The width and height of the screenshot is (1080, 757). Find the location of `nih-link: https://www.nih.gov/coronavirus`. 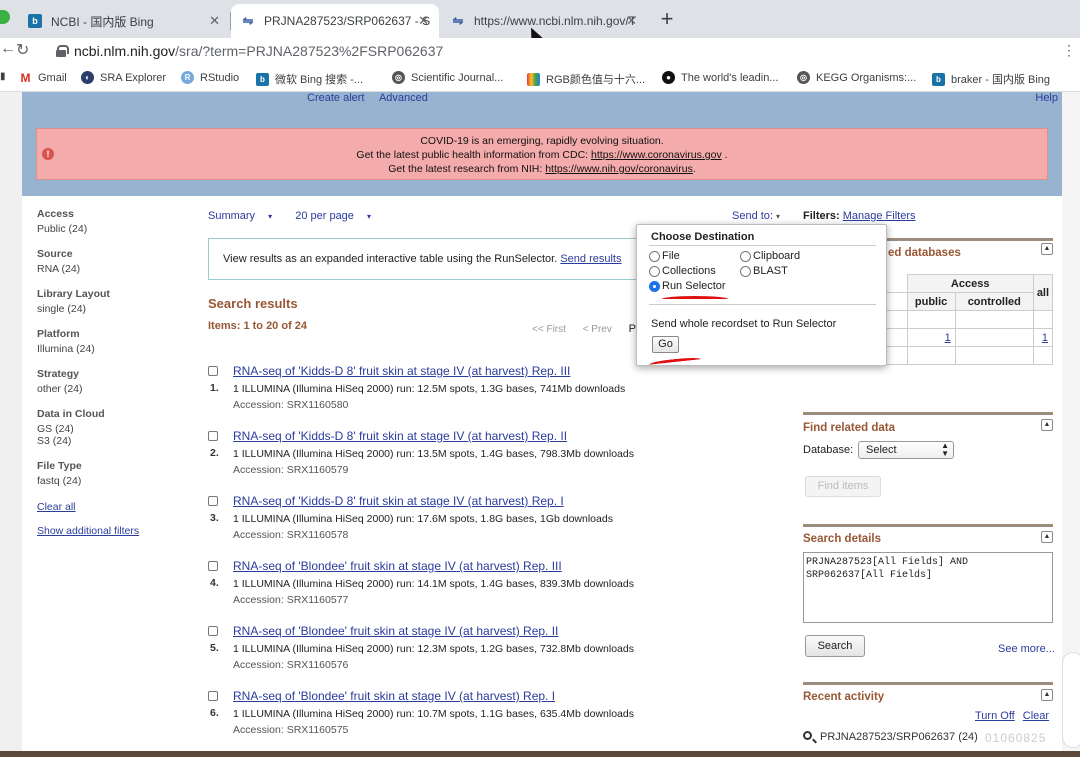

nih-link: https://www.nih.gov/coronavirus is located at coordinates (619, 169).